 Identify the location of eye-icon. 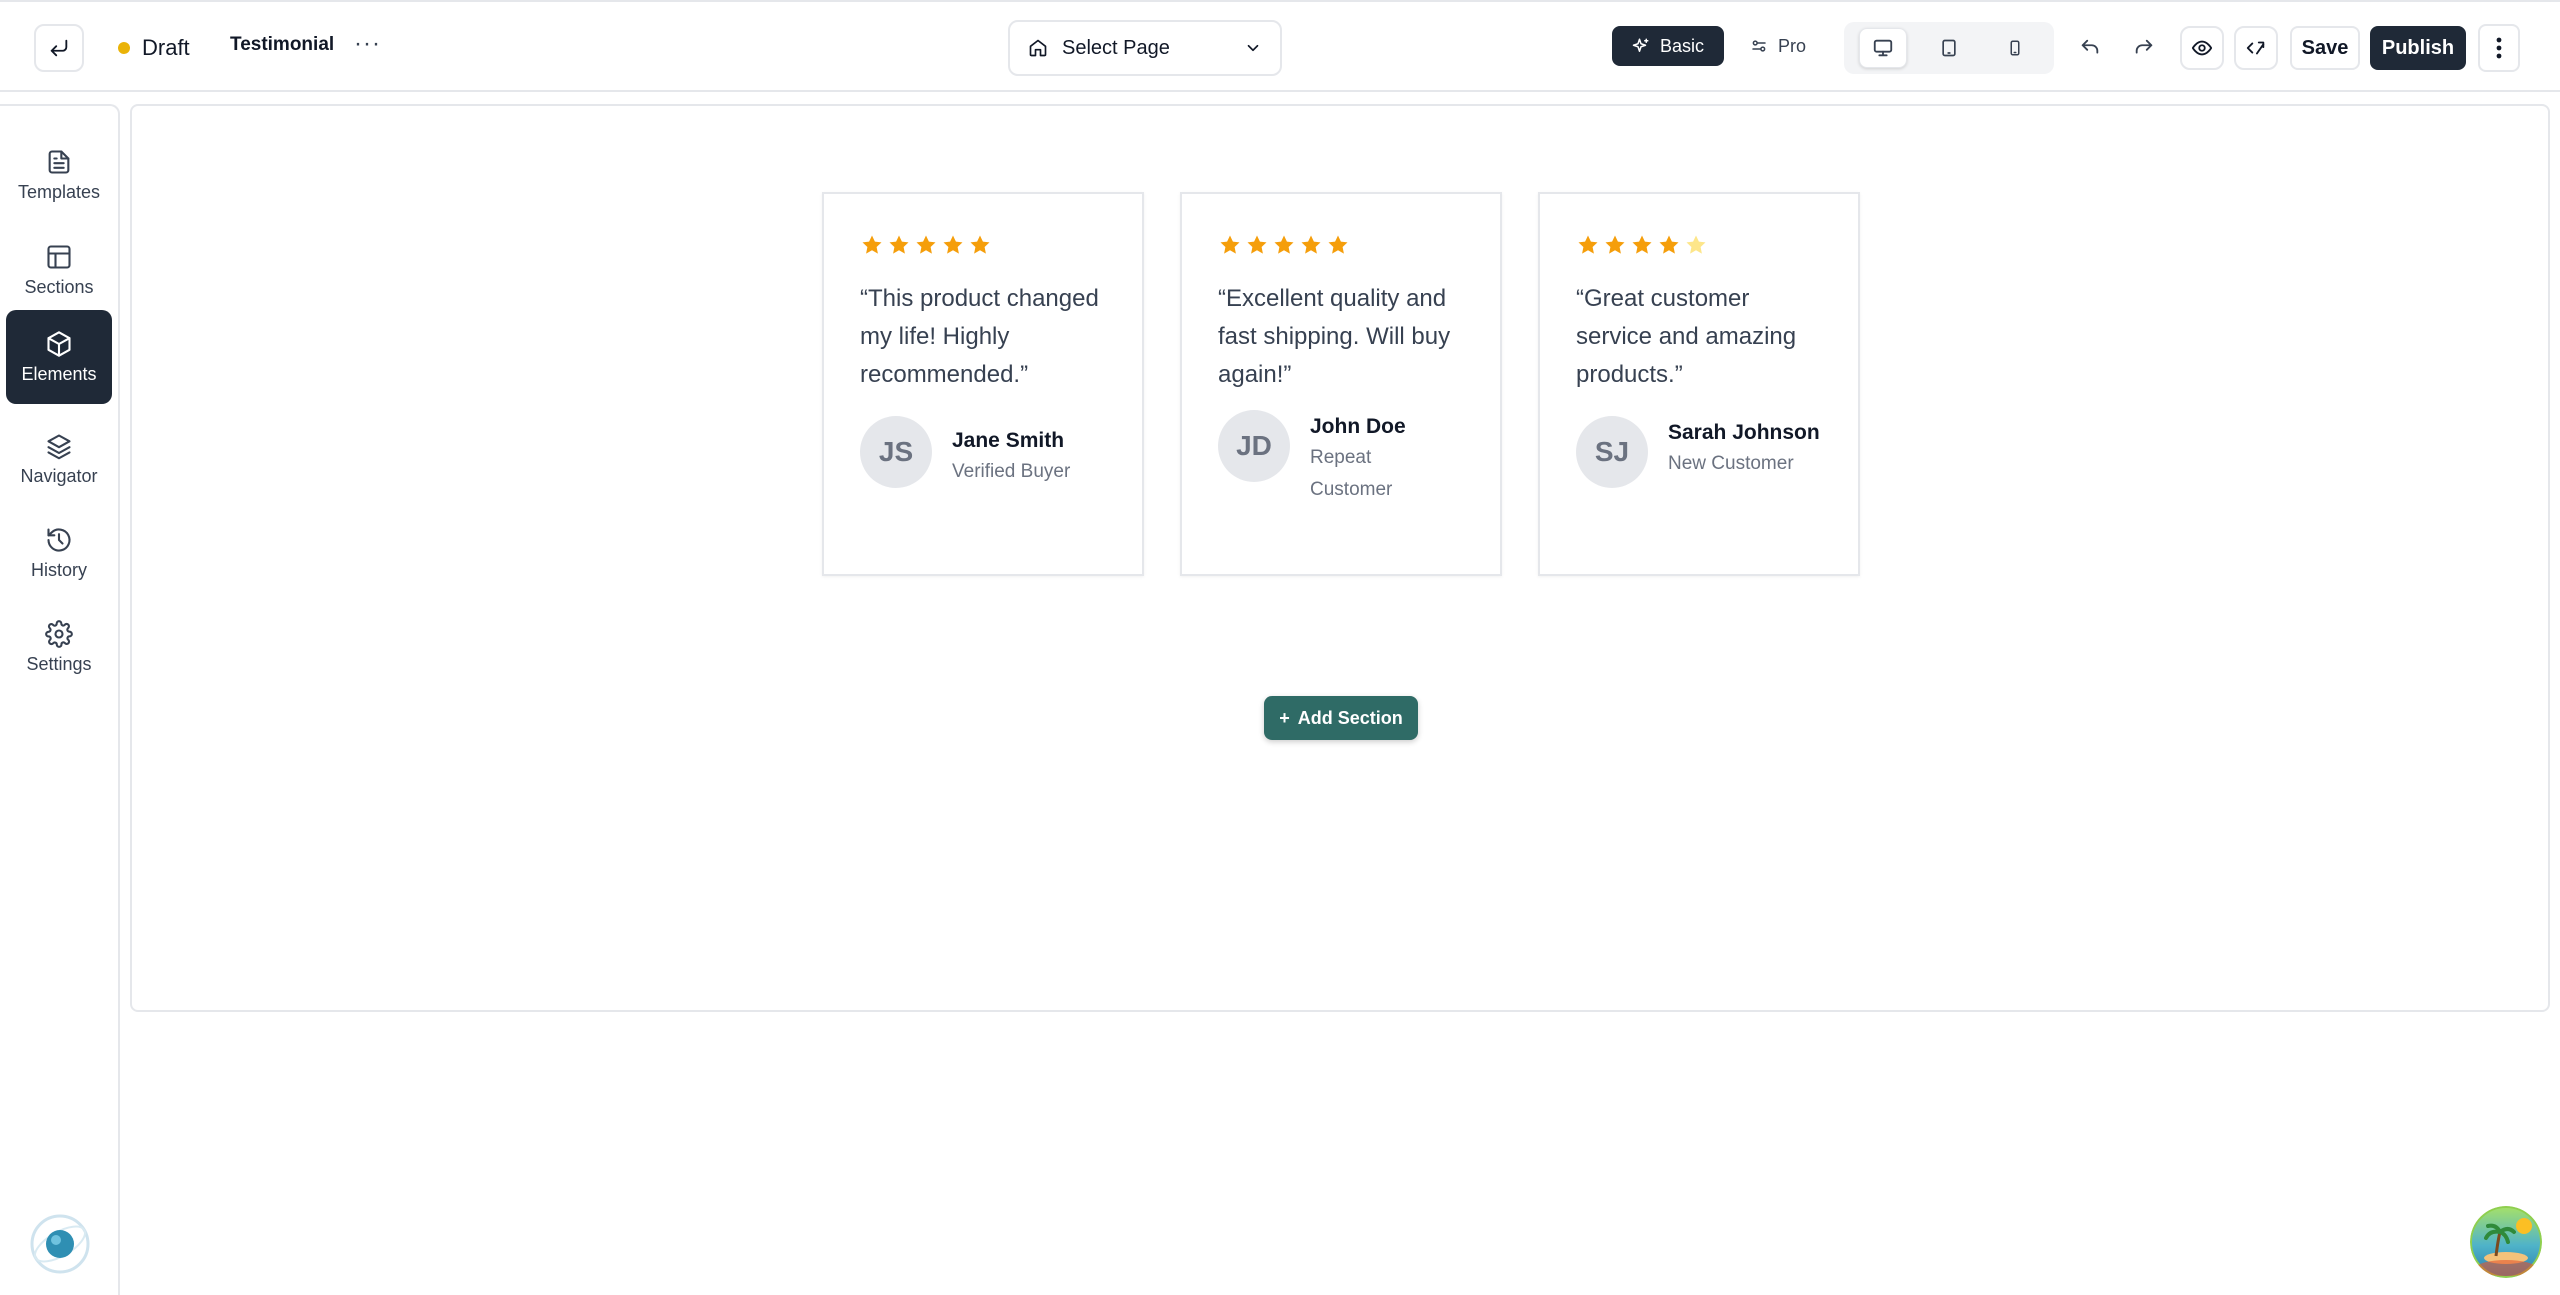
(2202, 48).